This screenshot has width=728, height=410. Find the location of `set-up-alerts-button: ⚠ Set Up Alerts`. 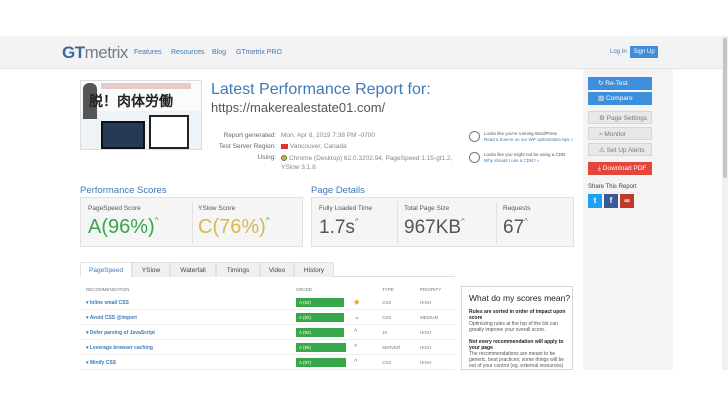

set-up-alerts-button: ⚠ Set Up Alerts is located at coordinates (620, 149).